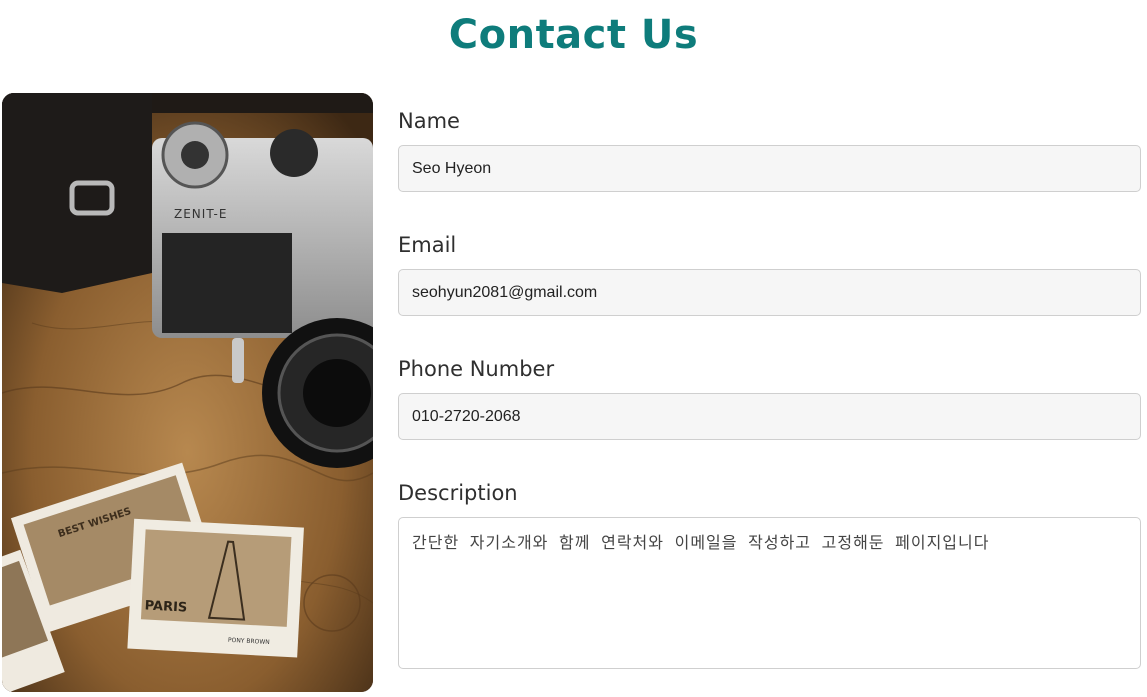 This screenshot has height=697, width=1147. I want to click on phone-input: 010-2720-2068, so click(769, 416).